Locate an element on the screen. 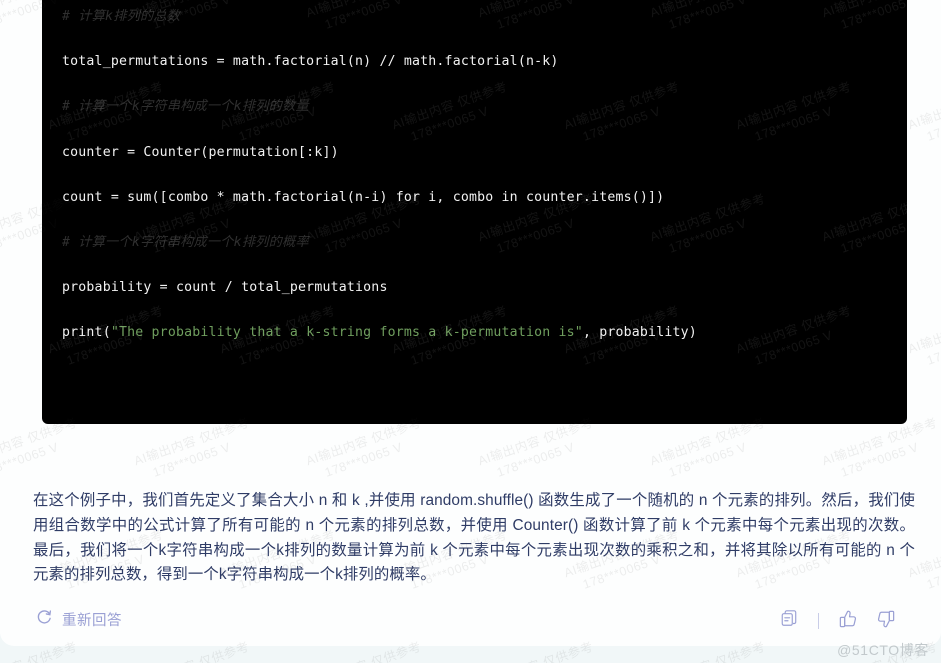  toolbar-divider is located at coordinates (818, 621).